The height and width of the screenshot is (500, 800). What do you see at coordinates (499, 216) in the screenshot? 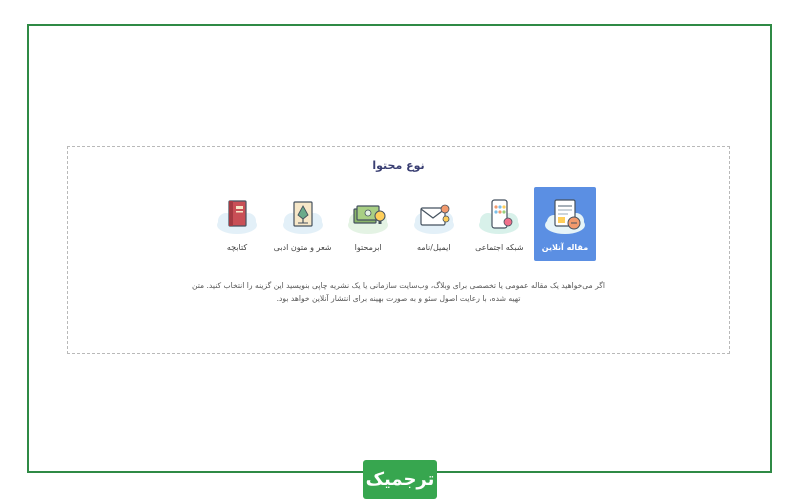
I see `mobile-social-icon` at bounding box center [499, 216].